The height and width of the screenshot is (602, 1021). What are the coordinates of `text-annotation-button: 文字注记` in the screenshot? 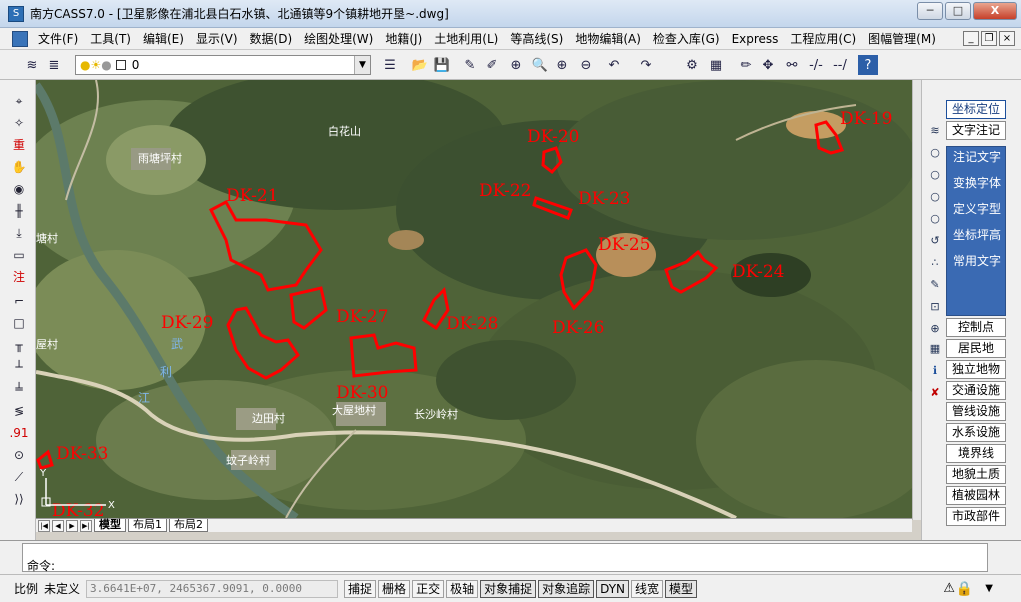 It's located at (976, 130).